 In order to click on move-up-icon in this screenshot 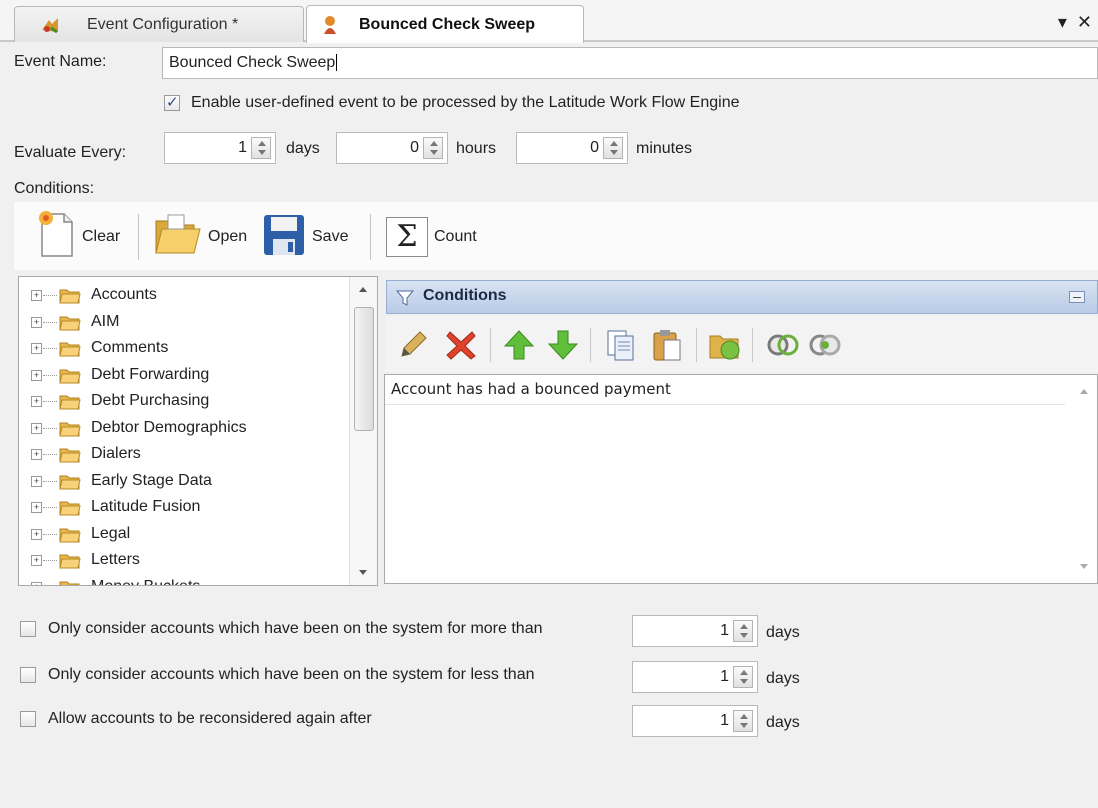, I will do `click(519, 345)`.